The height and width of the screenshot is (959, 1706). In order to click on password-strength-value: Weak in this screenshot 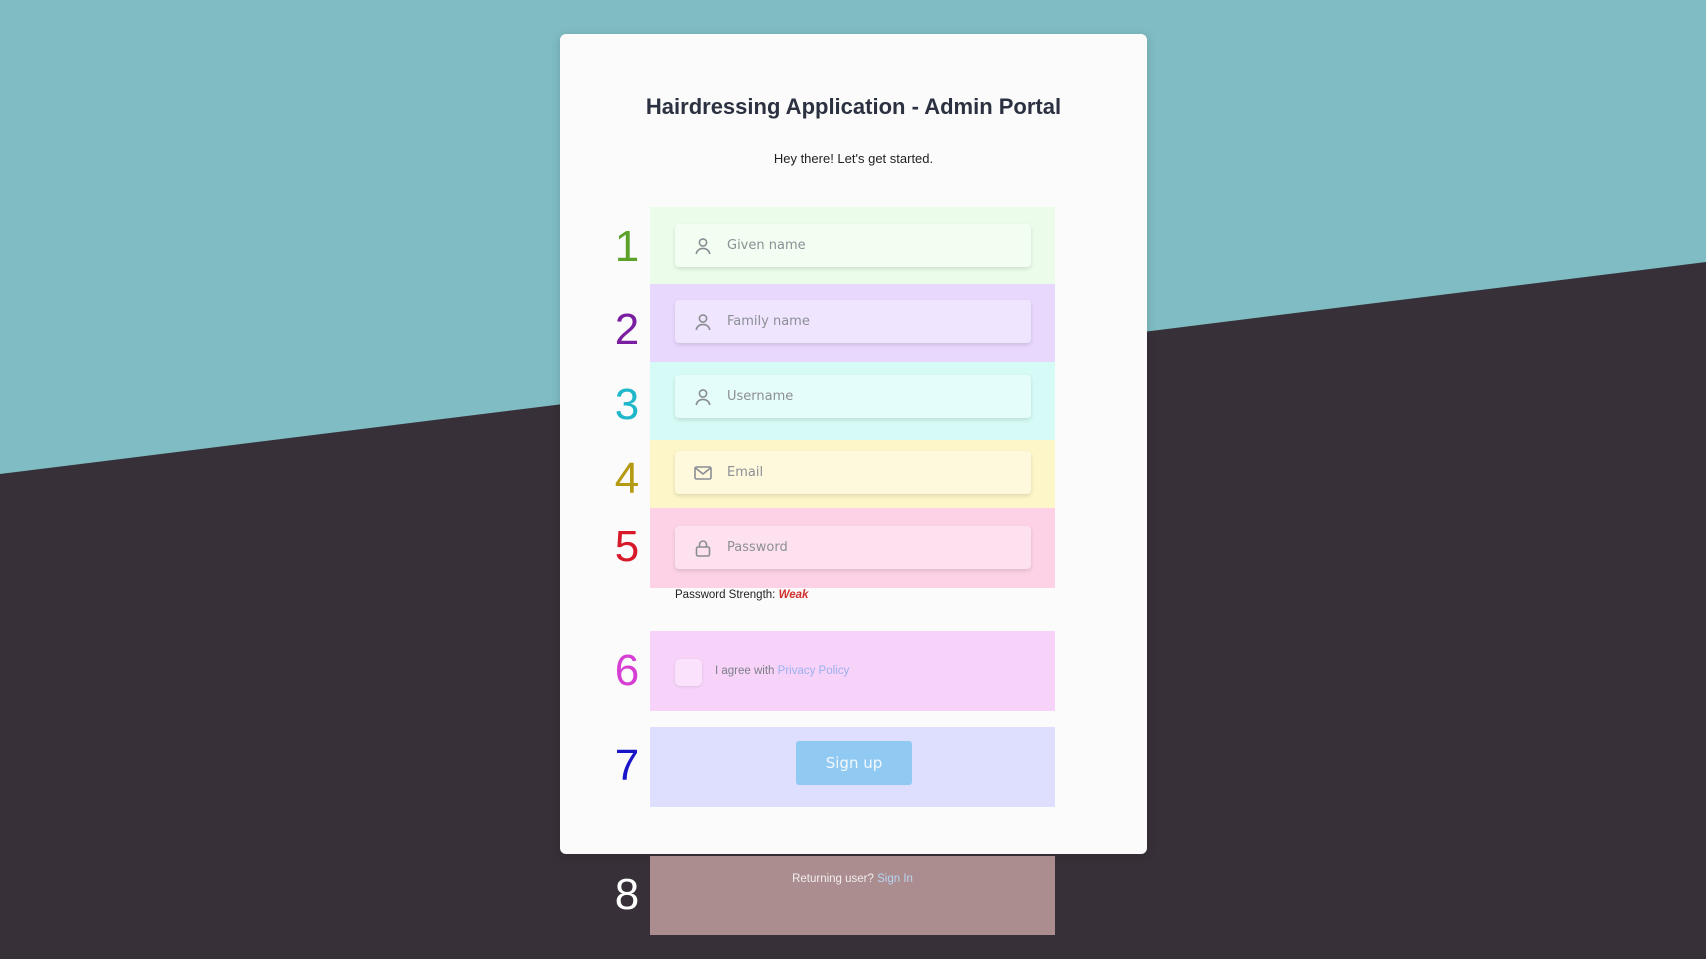, I will do `click(793, 595)`.